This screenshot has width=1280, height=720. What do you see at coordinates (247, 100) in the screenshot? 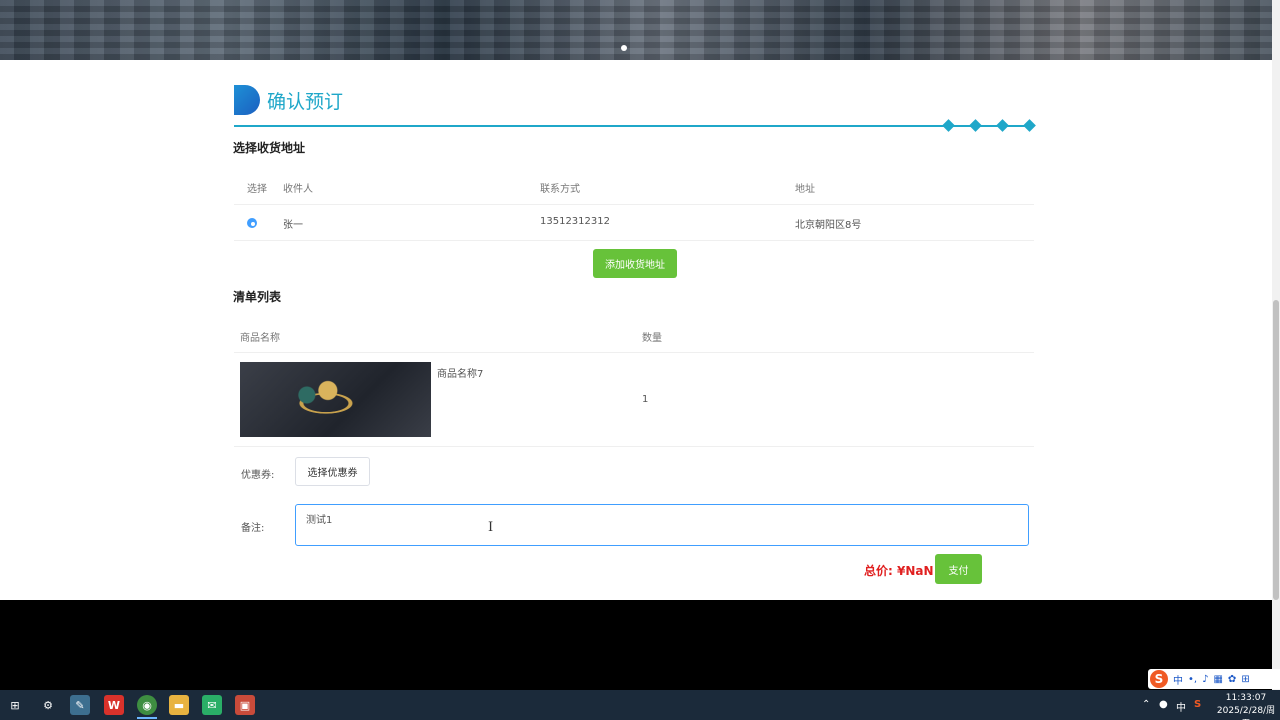
I see `section-logo-icon` at bounding box center [247, 100].